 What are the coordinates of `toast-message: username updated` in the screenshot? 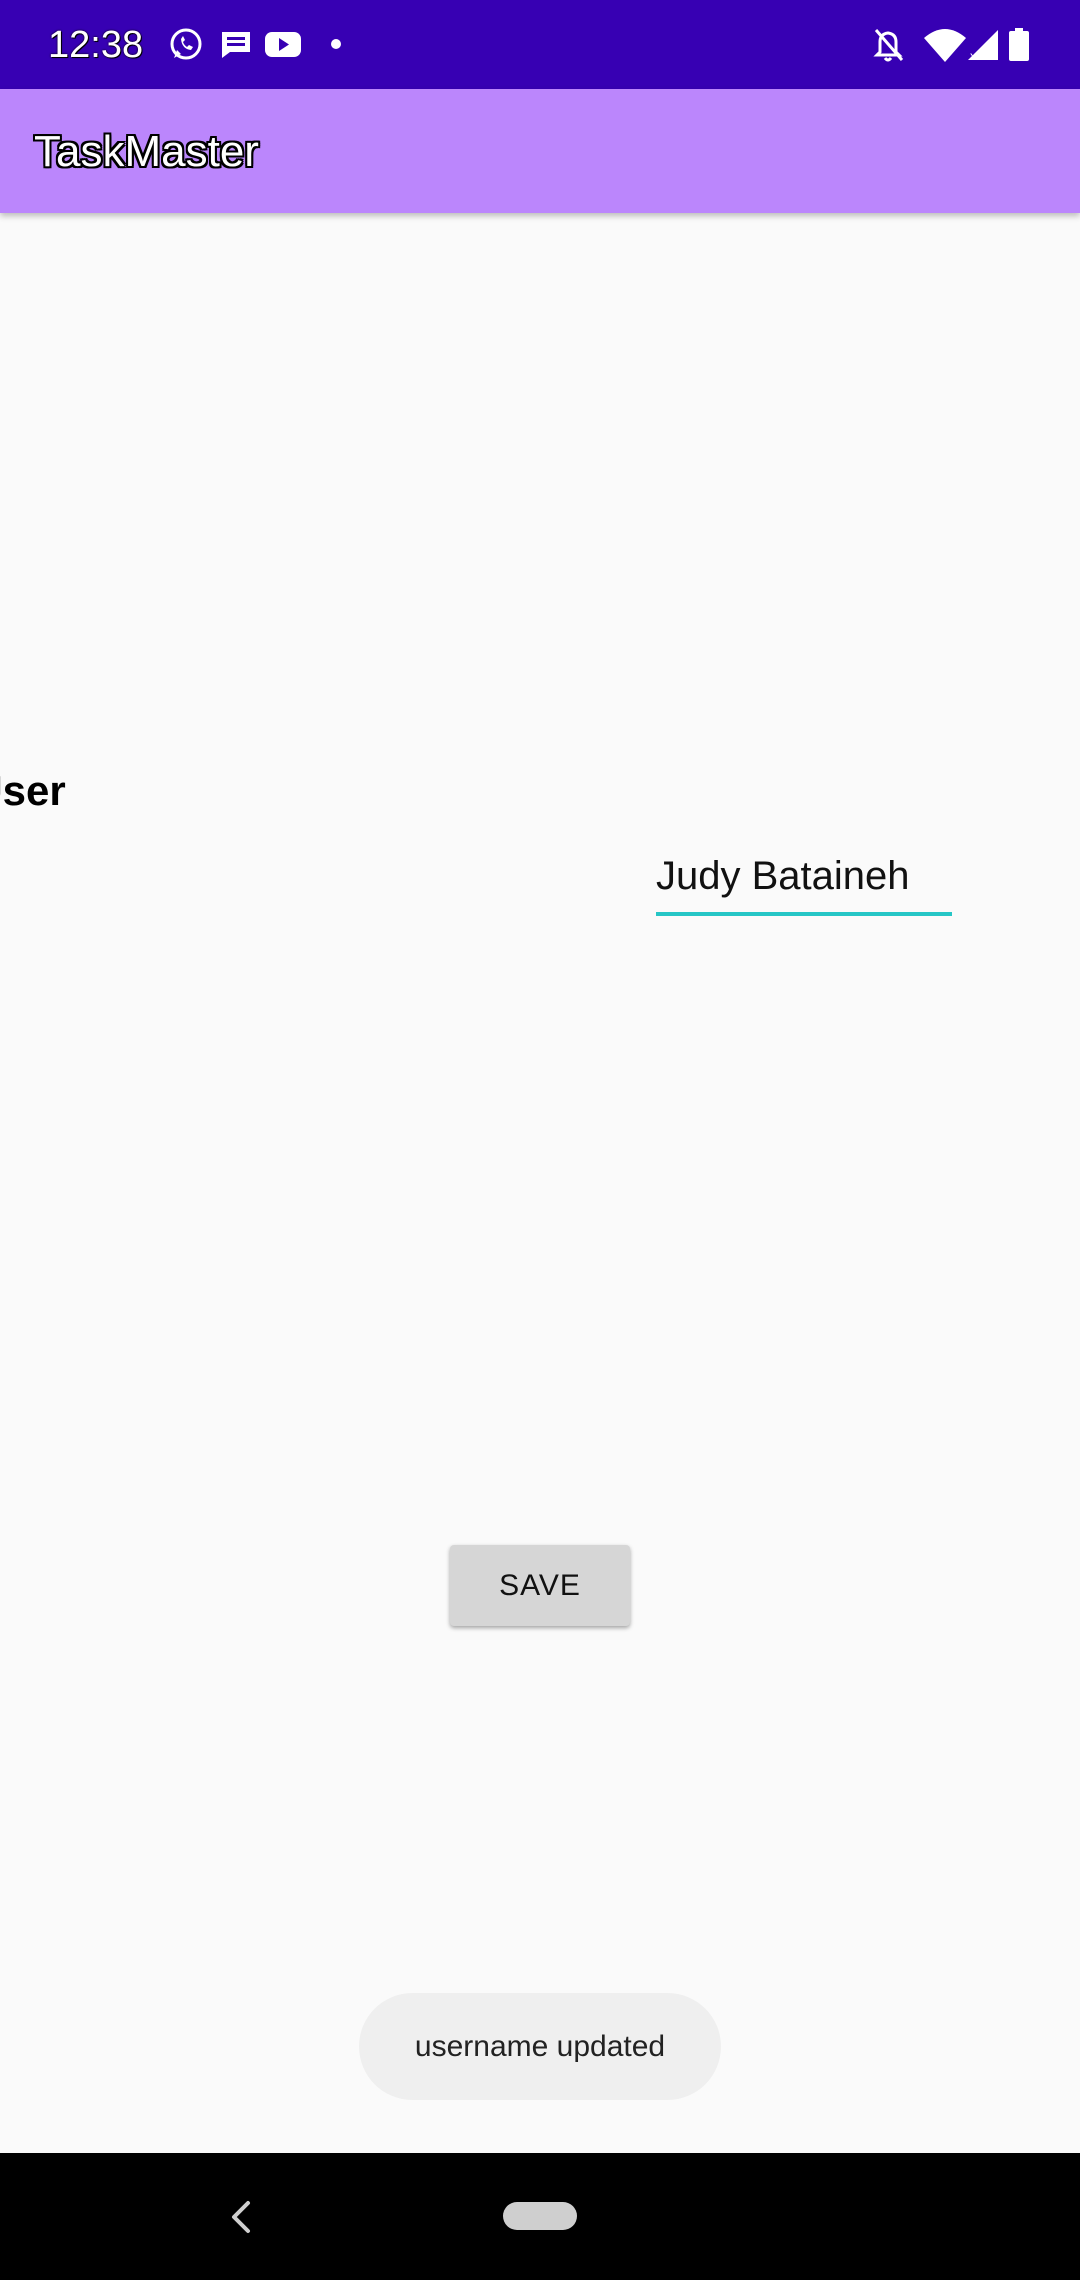 It's located at (540, 2046).